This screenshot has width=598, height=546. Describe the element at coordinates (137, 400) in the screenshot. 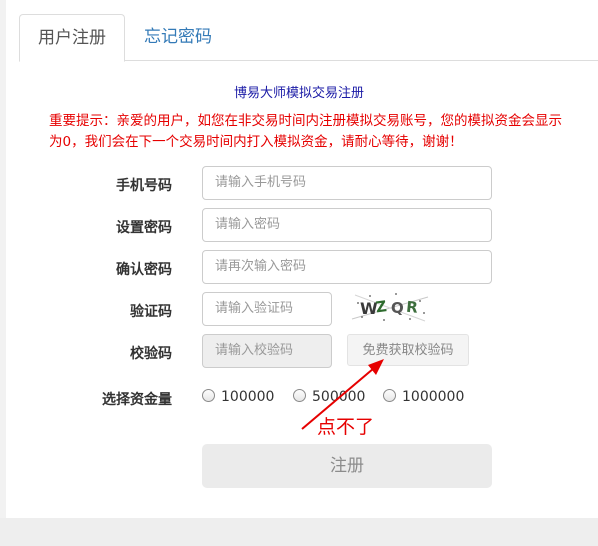

I see `fund-amount-label: 选择资金量` at that location.